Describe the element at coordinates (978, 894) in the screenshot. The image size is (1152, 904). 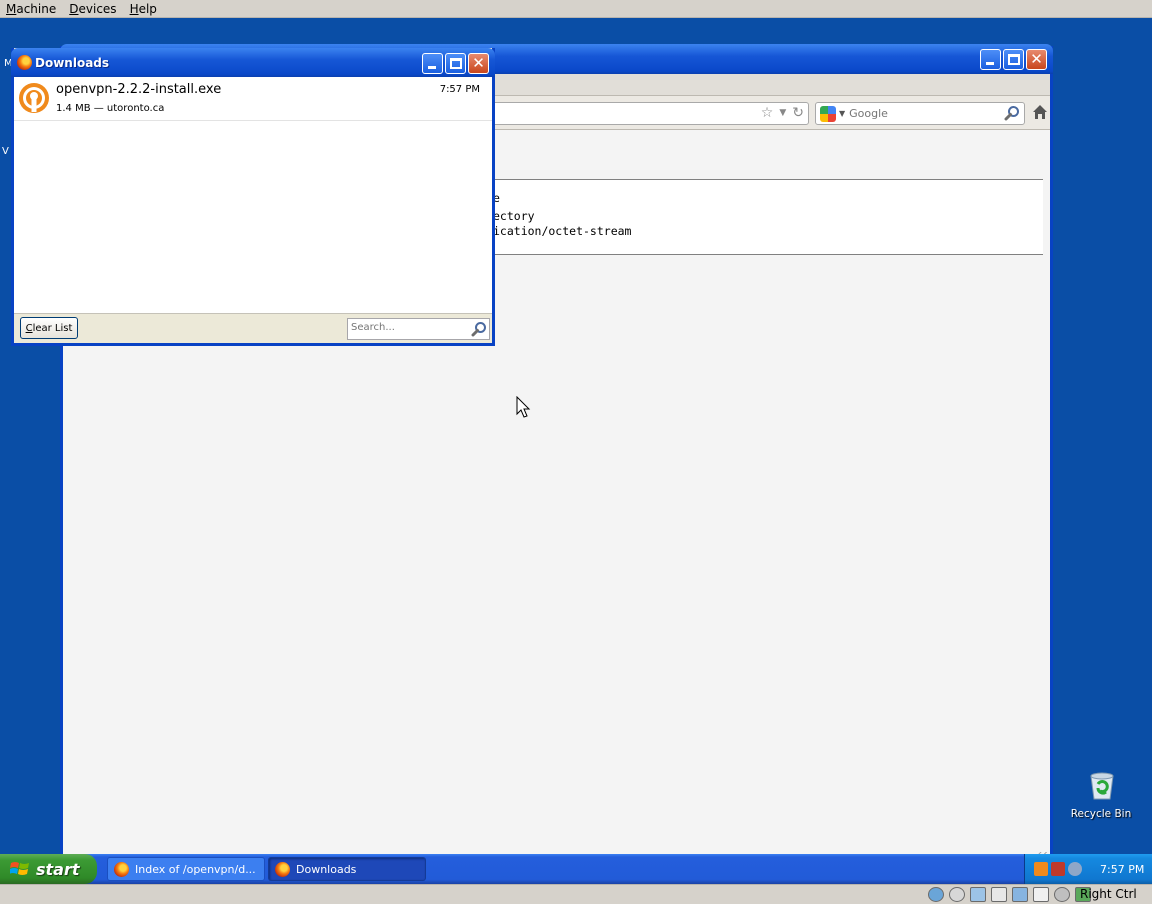
I see `network-adapter-icon` at that location.